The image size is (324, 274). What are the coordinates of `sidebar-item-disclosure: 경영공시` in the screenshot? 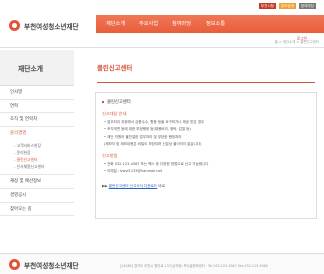 It's located at (37, 196).